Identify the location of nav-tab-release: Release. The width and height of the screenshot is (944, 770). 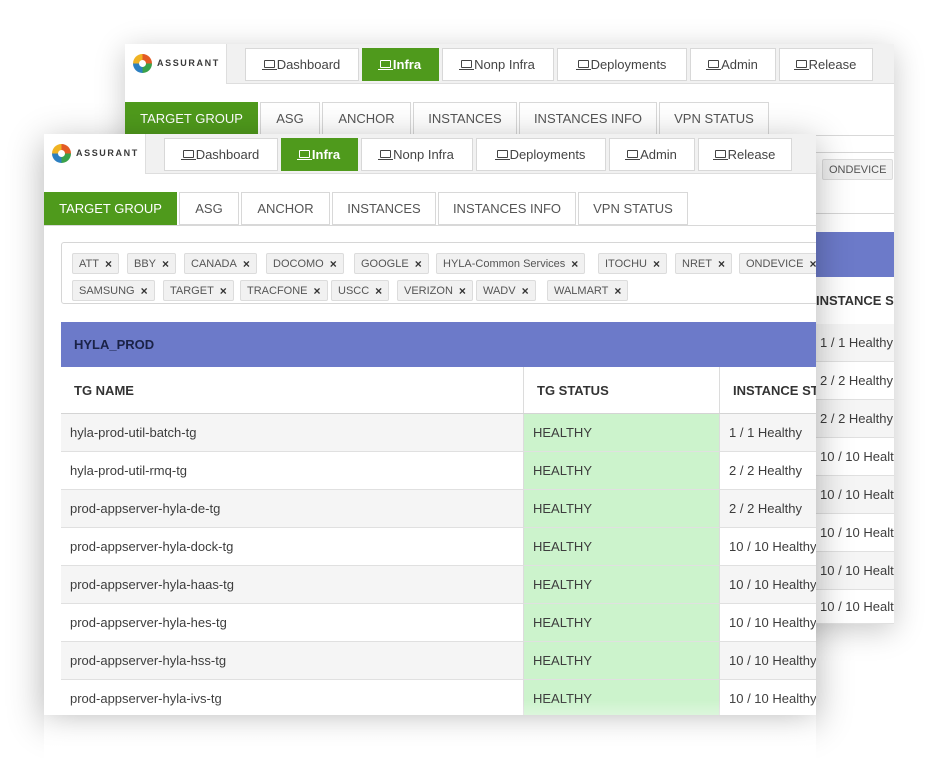
(745, 154).